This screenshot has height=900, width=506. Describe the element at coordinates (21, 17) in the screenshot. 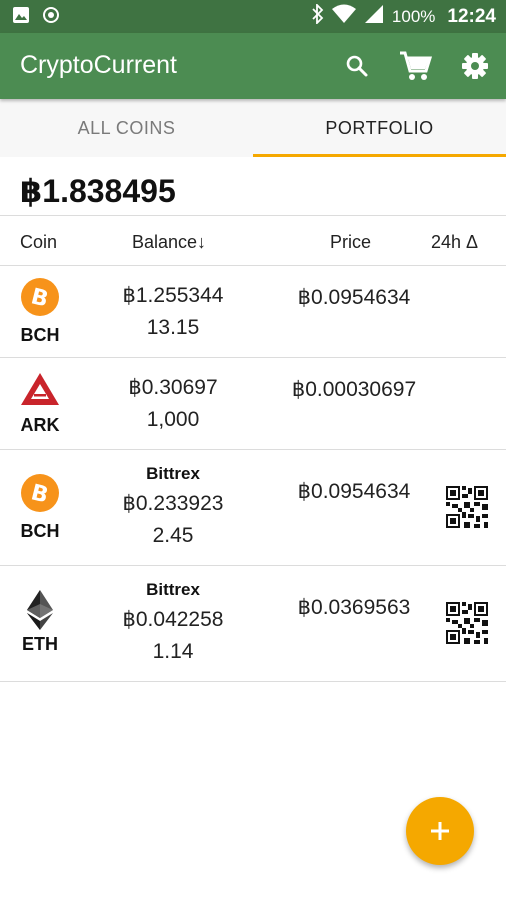

I see `image-notification-icon` at that location.